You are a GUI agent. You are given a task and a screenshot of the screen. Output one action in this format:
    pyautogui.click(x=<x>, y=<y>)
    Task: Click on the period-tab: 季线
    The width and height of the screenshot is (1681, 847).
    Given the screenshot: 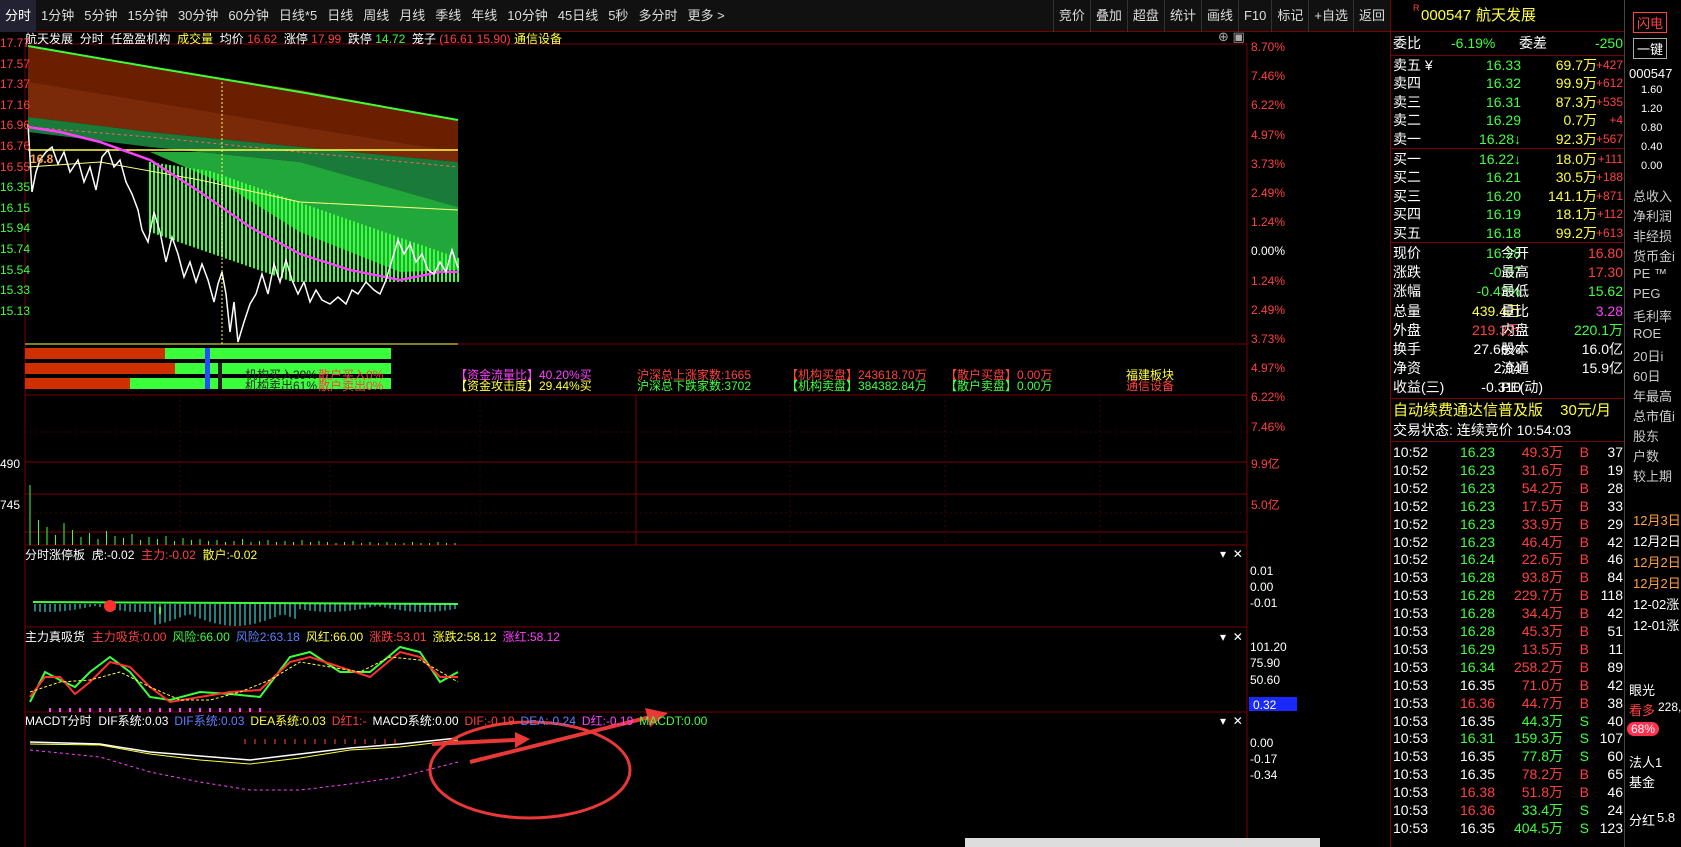 What is the action you would take?
    pyautogui.click(x=448, y=16)
    